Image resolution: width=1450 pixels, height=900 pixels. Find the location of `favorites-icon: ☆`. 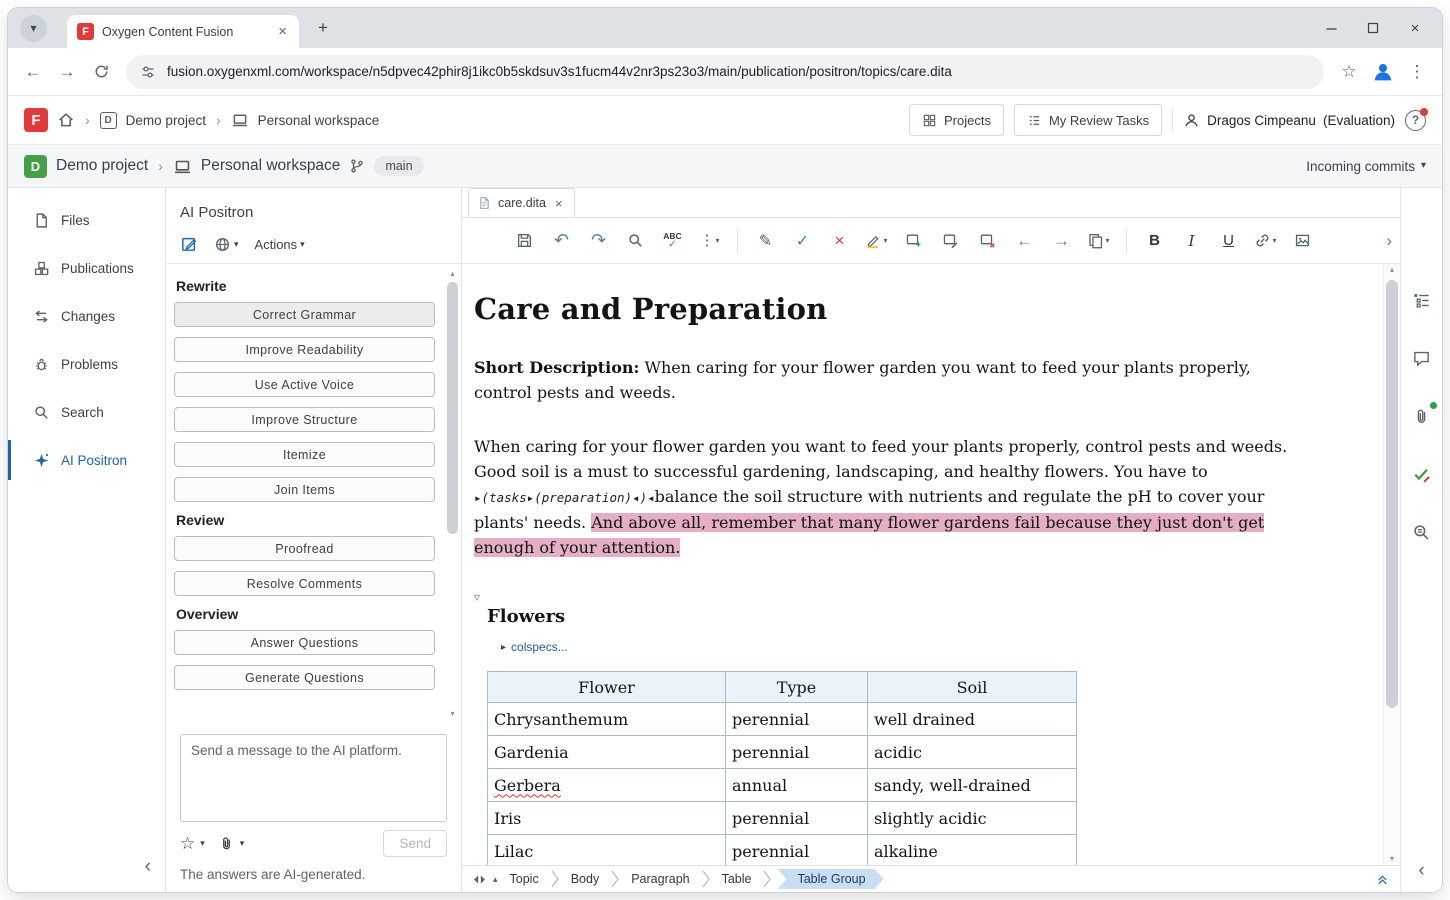

favorites-icon: ☆ is located at coordinates (187, 843).